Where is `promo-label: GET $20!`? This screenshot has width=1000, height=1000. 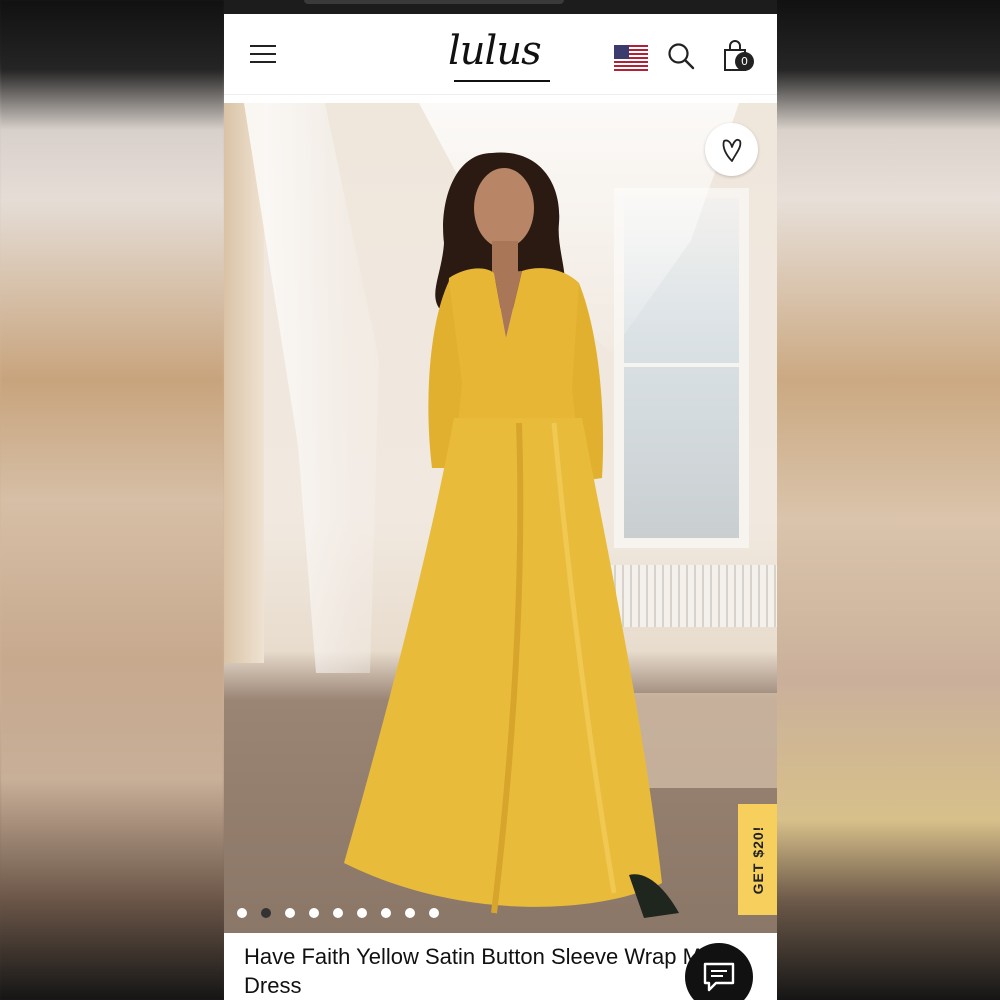
promo-label: GET $20! is located at coordinates (757, 859).